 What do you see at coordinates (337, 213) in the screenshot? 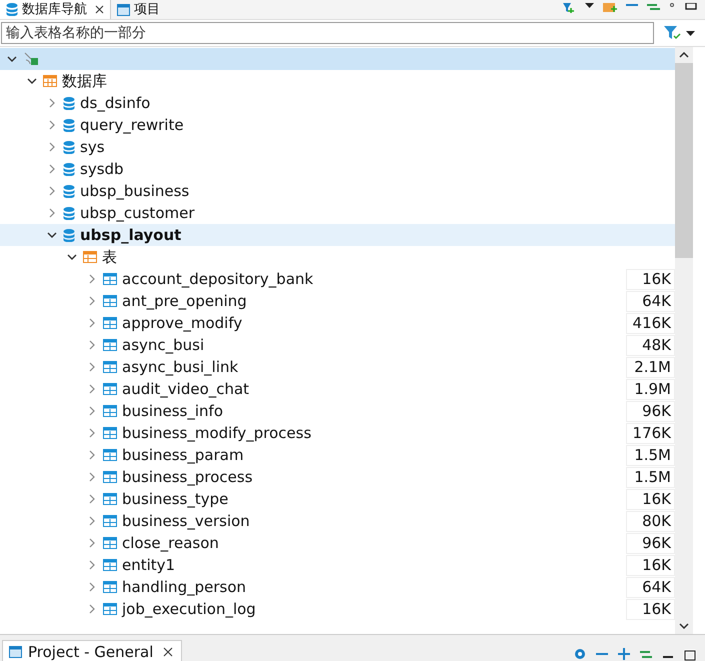
I see `tree-item: ubsp_customer` at bounding box center [337, 213].